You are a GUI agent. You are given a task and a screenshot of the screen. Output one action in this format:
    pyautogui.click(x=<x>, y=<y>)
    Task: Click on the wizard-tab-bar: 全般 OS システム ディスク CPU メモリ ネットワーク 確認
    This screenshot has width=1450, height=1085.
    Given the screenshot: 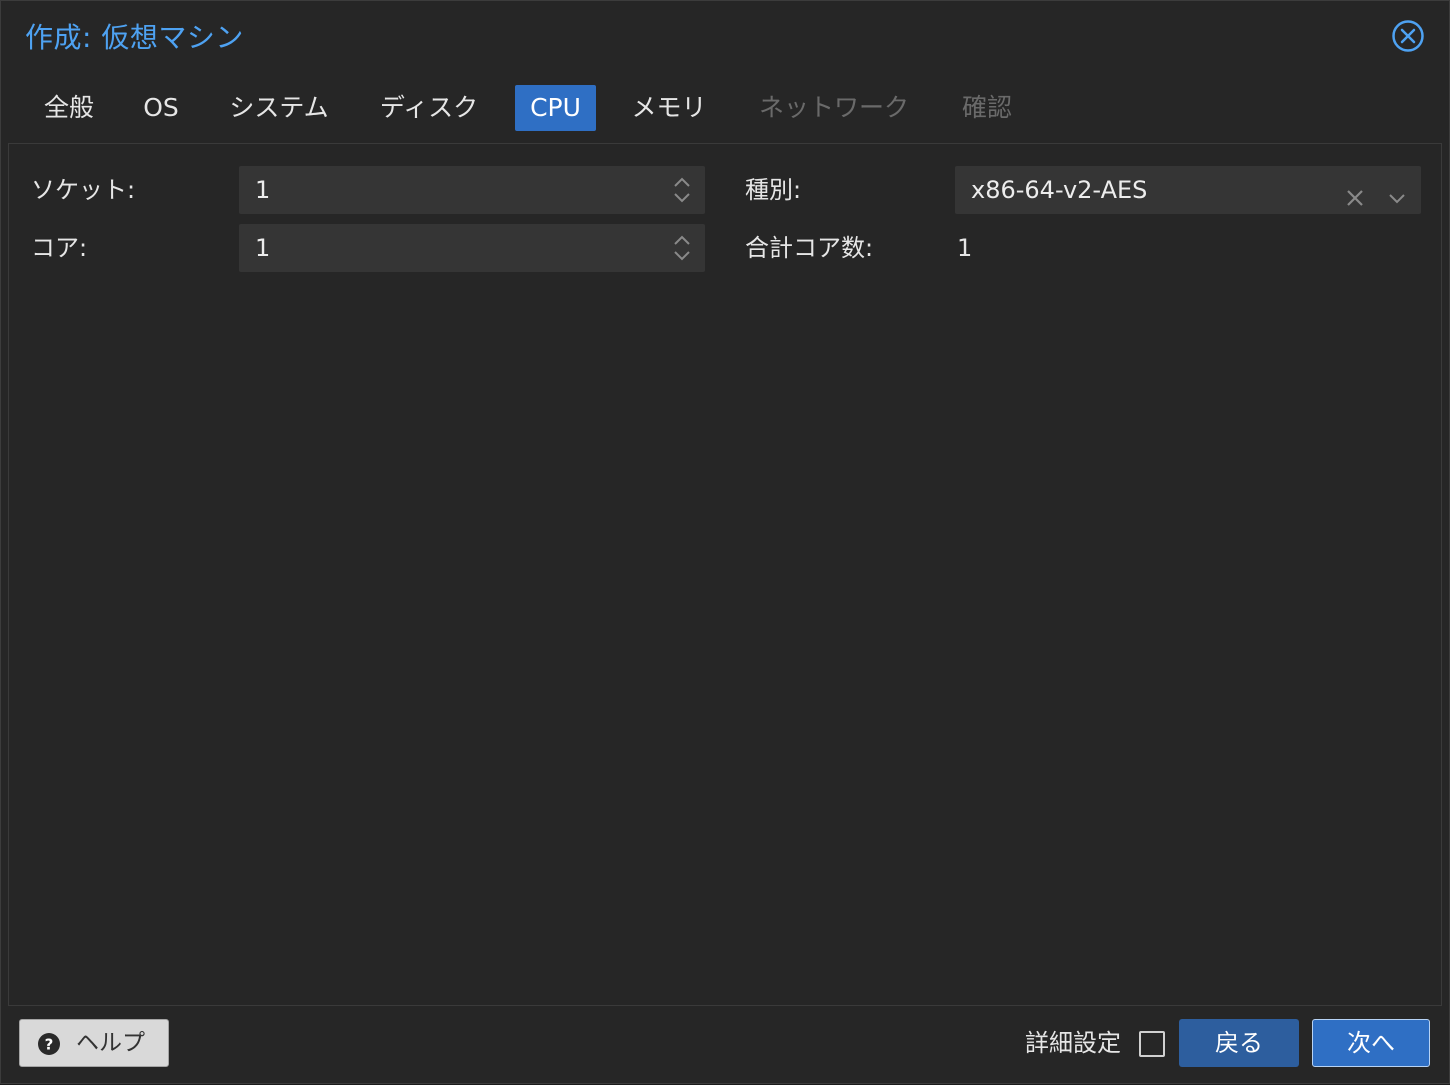 What is the action you would take?
    pyautogui.click(x=725, y=109)
    